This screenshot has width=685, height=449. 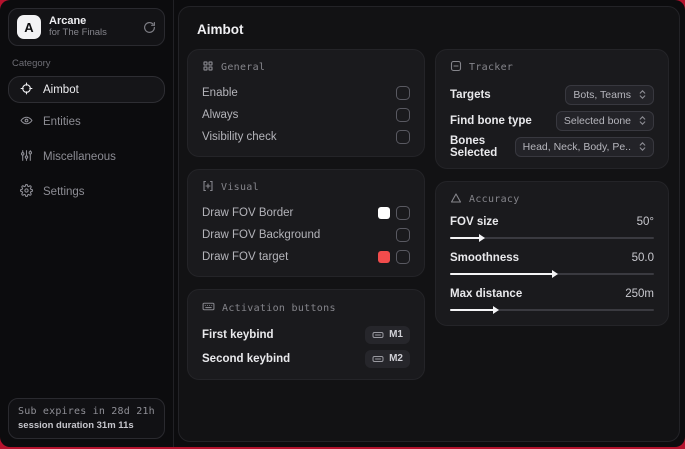 I want to click on smoothness-value: 50.0, so click(x=642, y=258).